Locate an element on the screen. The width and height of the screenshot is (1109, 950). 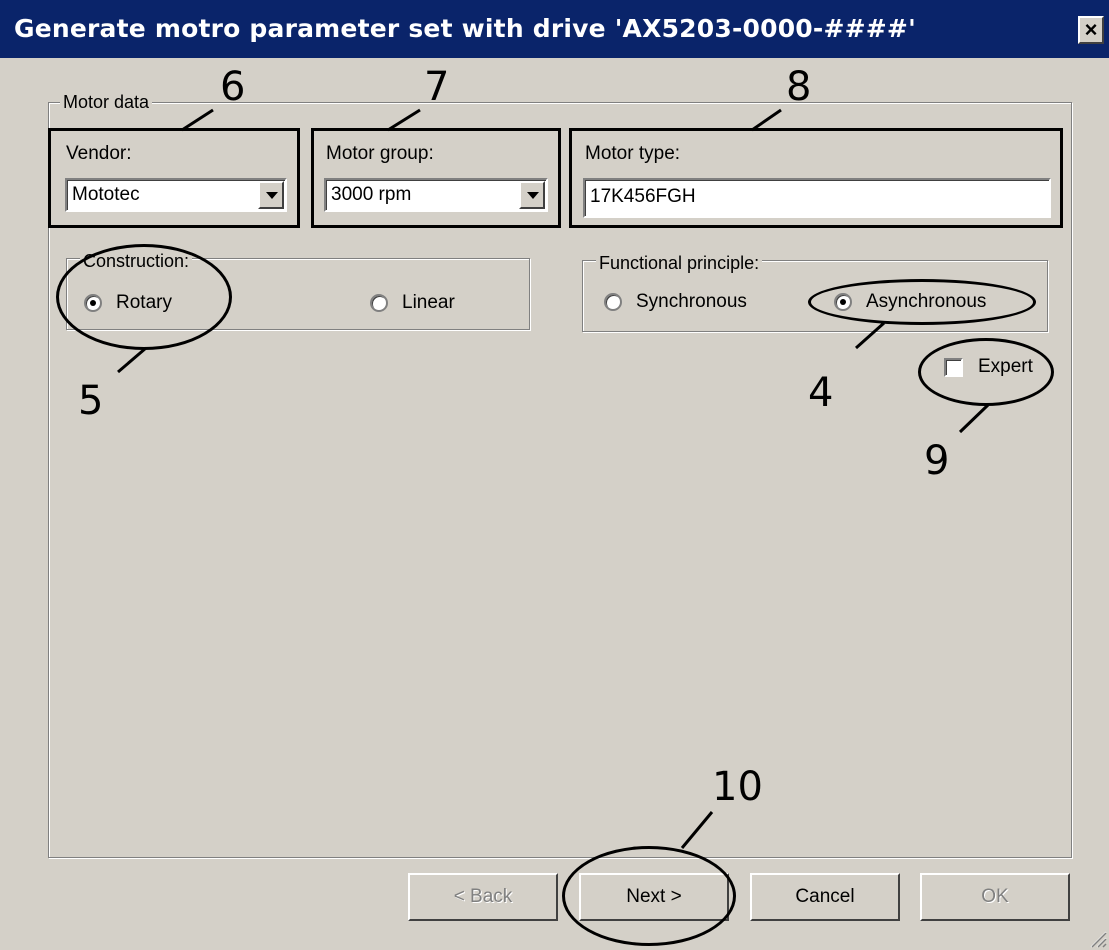
callout-9: 9 is located at coordinates (937, 461).